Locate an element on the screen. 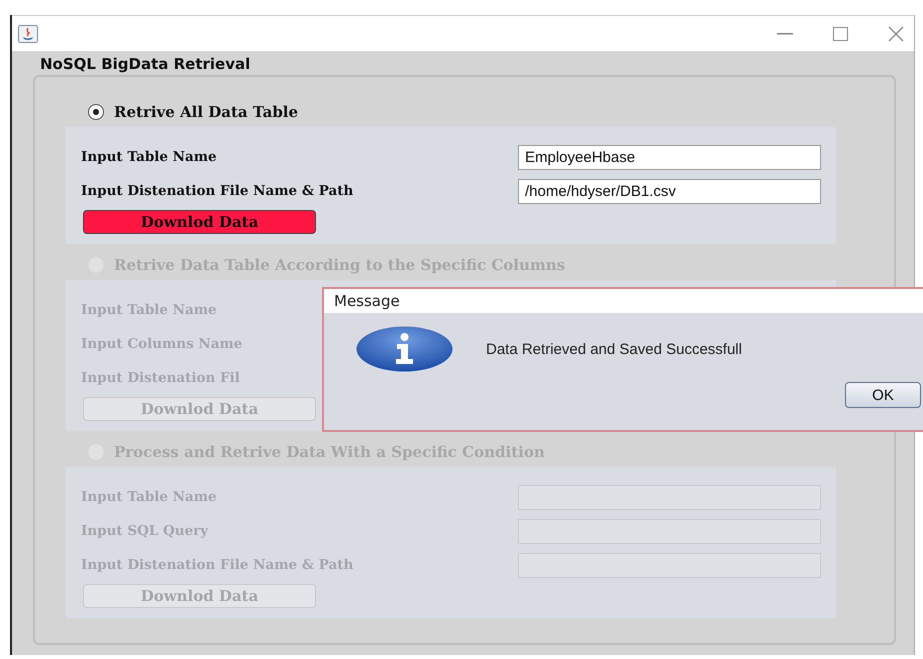  minimize-icon is located at coordinates (785, 33).